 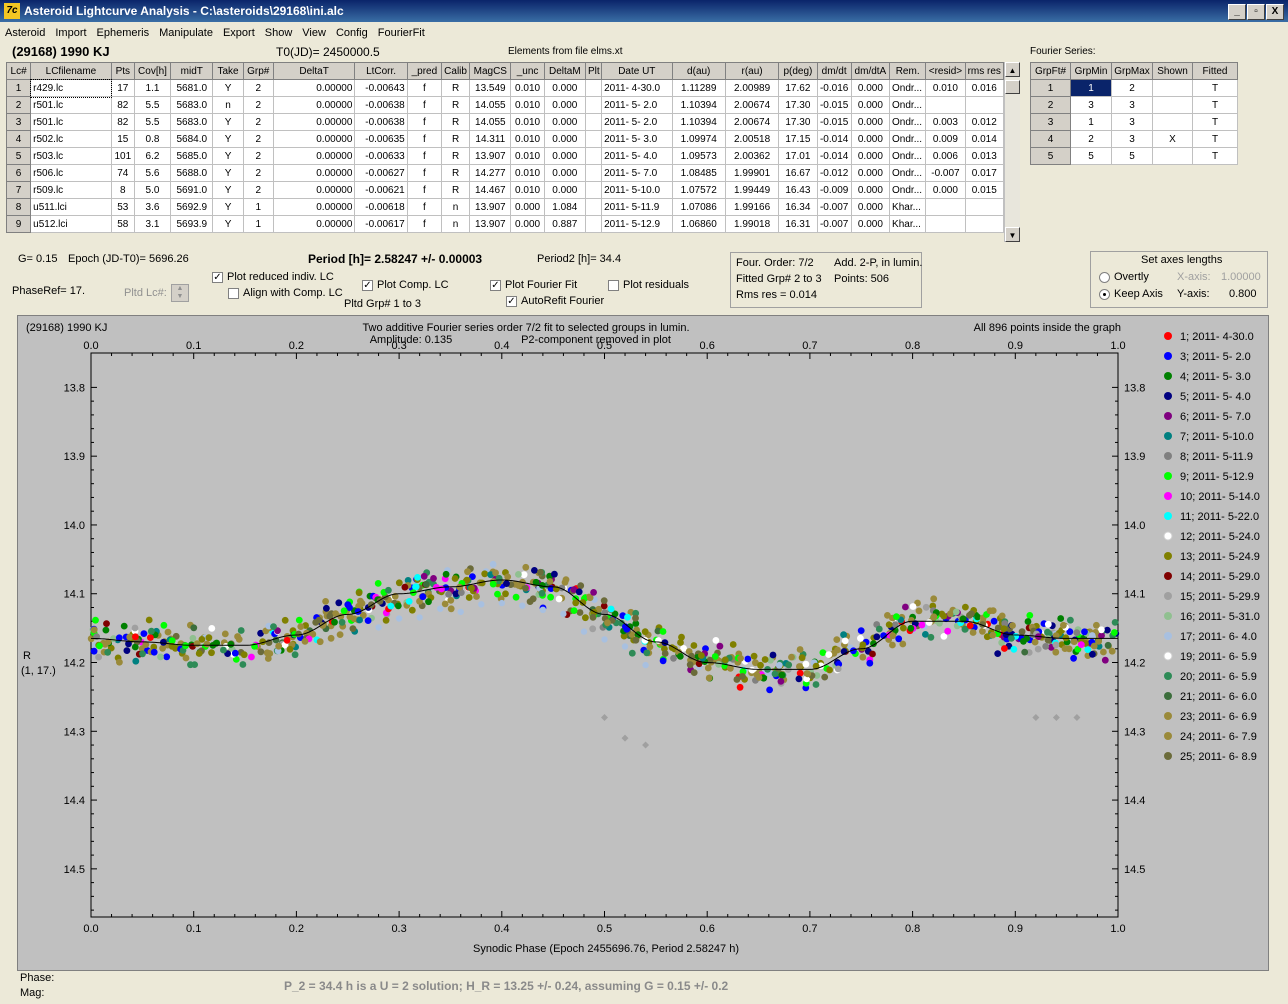 I want to click on keep-axis-radio: Keep Axis, so click(x=1131, y=294).